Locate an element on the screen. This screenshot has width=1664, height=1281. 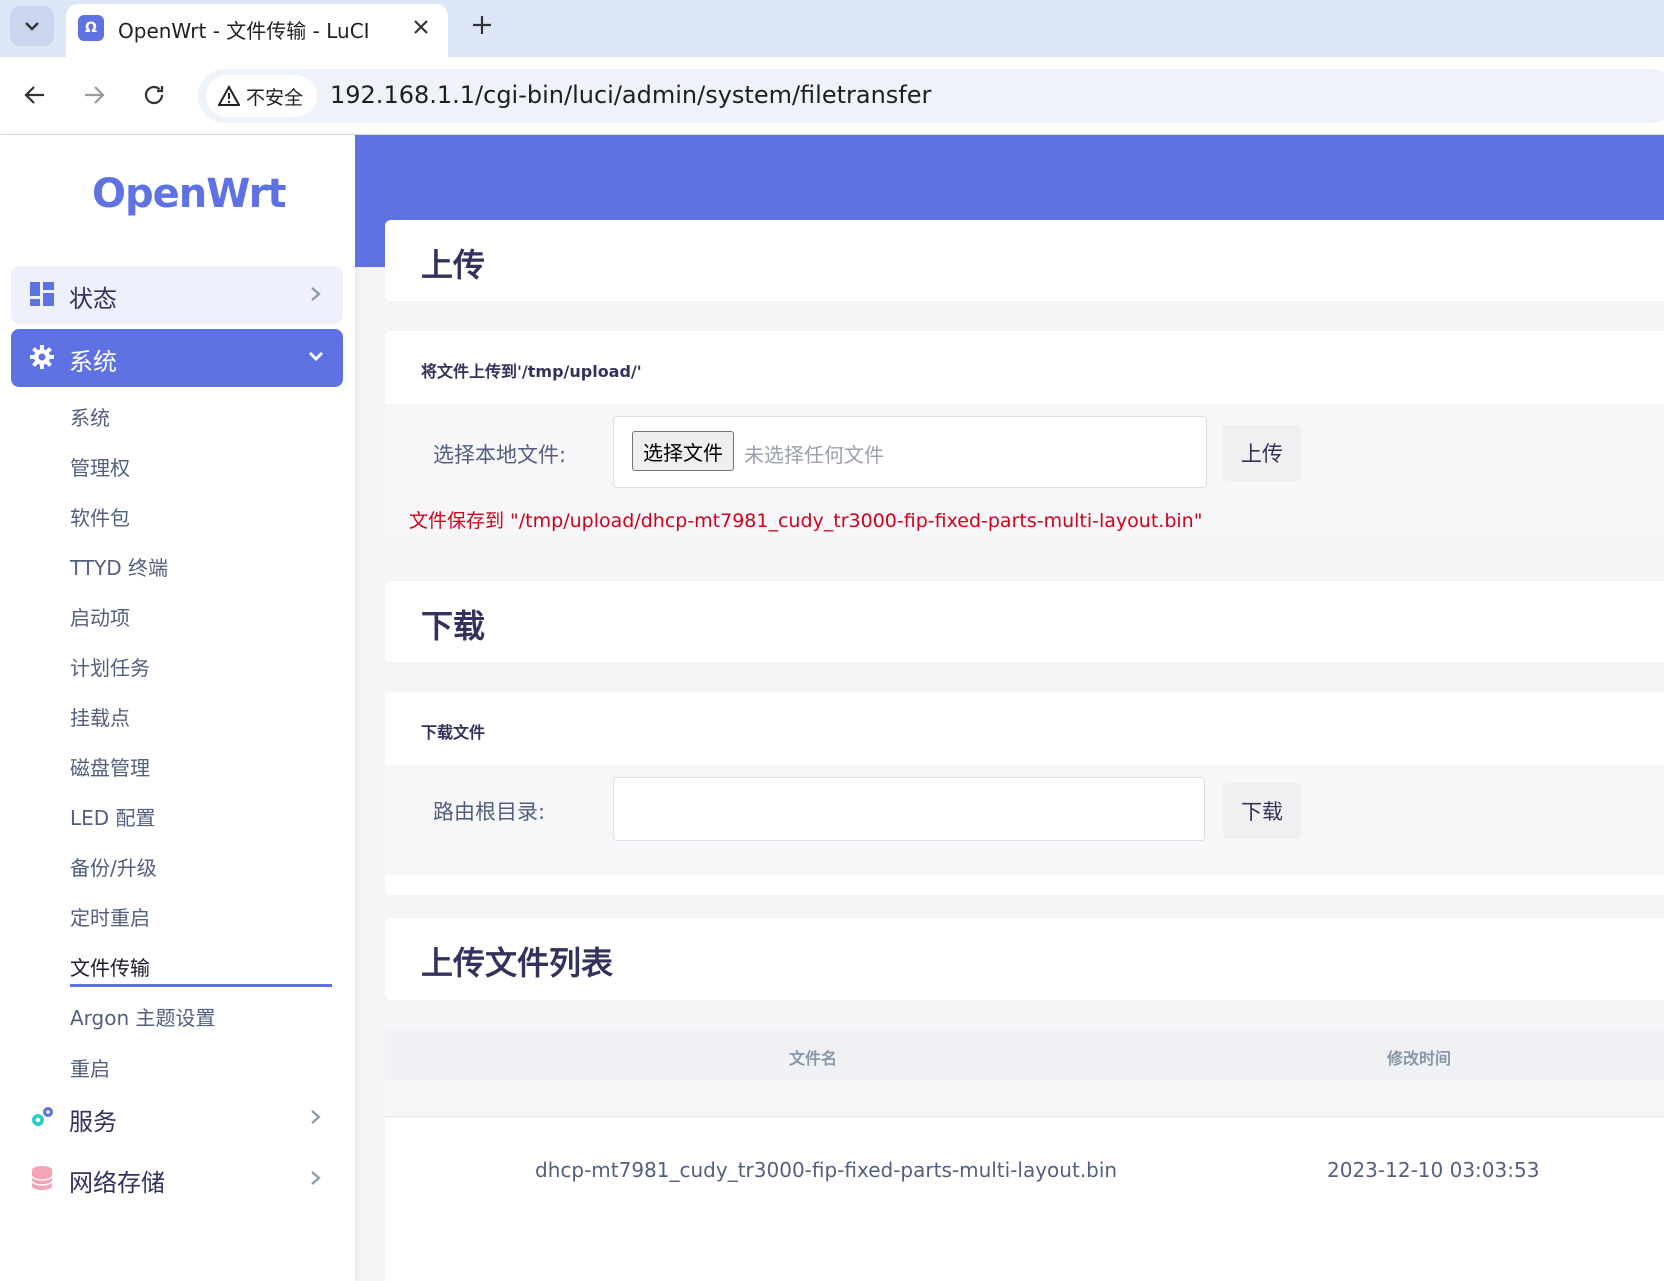
download-title-card: 下载 is located at coordinates (1024, 621).